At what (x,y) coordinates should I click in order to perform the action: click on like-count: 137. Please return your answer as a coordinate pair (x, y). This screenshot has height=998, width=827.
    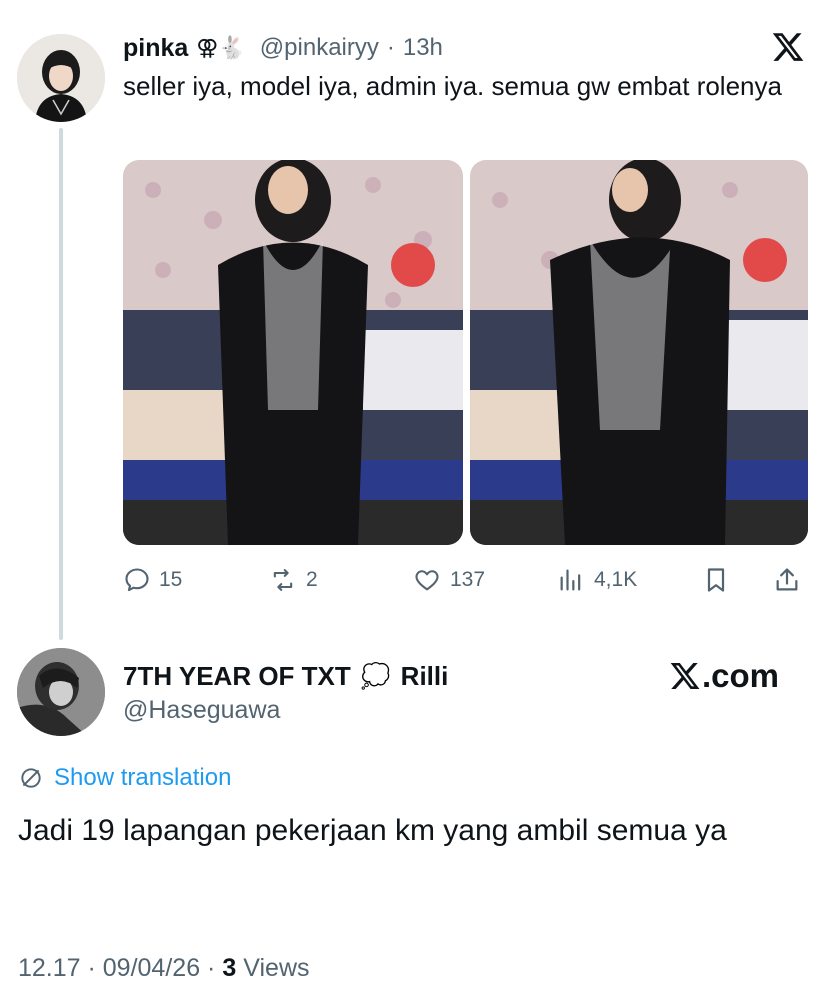
    Looking at the image, I should click on (468, 579).